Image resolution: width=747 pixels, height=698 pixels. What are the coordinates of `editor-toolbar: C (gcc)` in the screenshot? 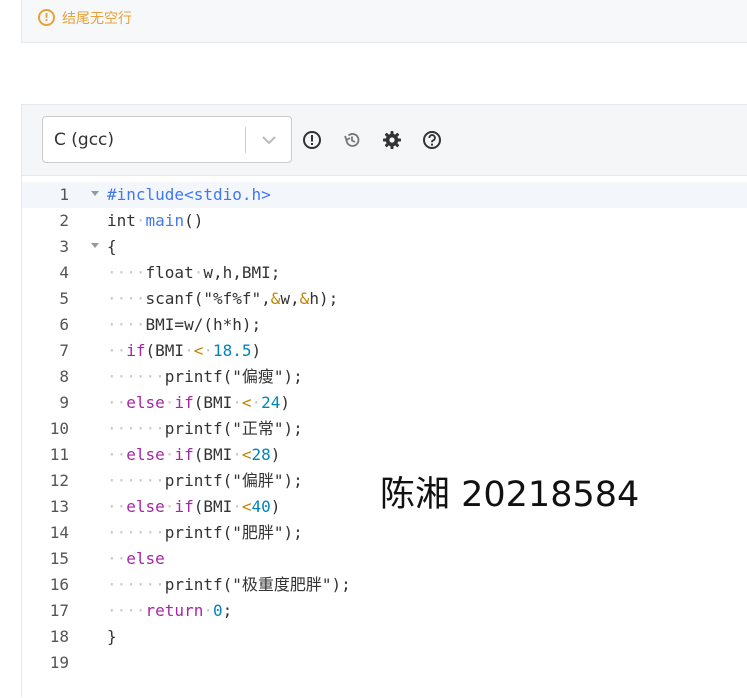 It's located at (384, 140).